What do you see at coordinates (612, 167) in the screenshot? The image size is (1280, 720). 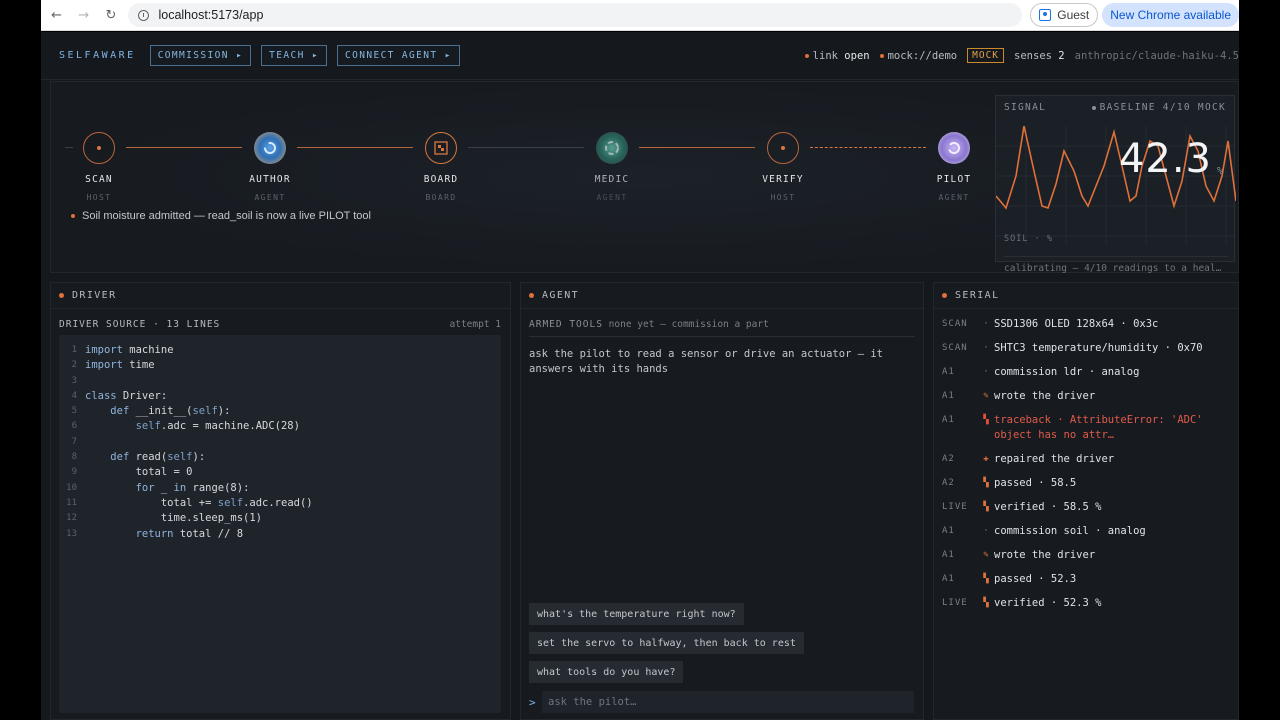 I see `step-medic: MEDIC AGENT` at bounding box center [612, 167].